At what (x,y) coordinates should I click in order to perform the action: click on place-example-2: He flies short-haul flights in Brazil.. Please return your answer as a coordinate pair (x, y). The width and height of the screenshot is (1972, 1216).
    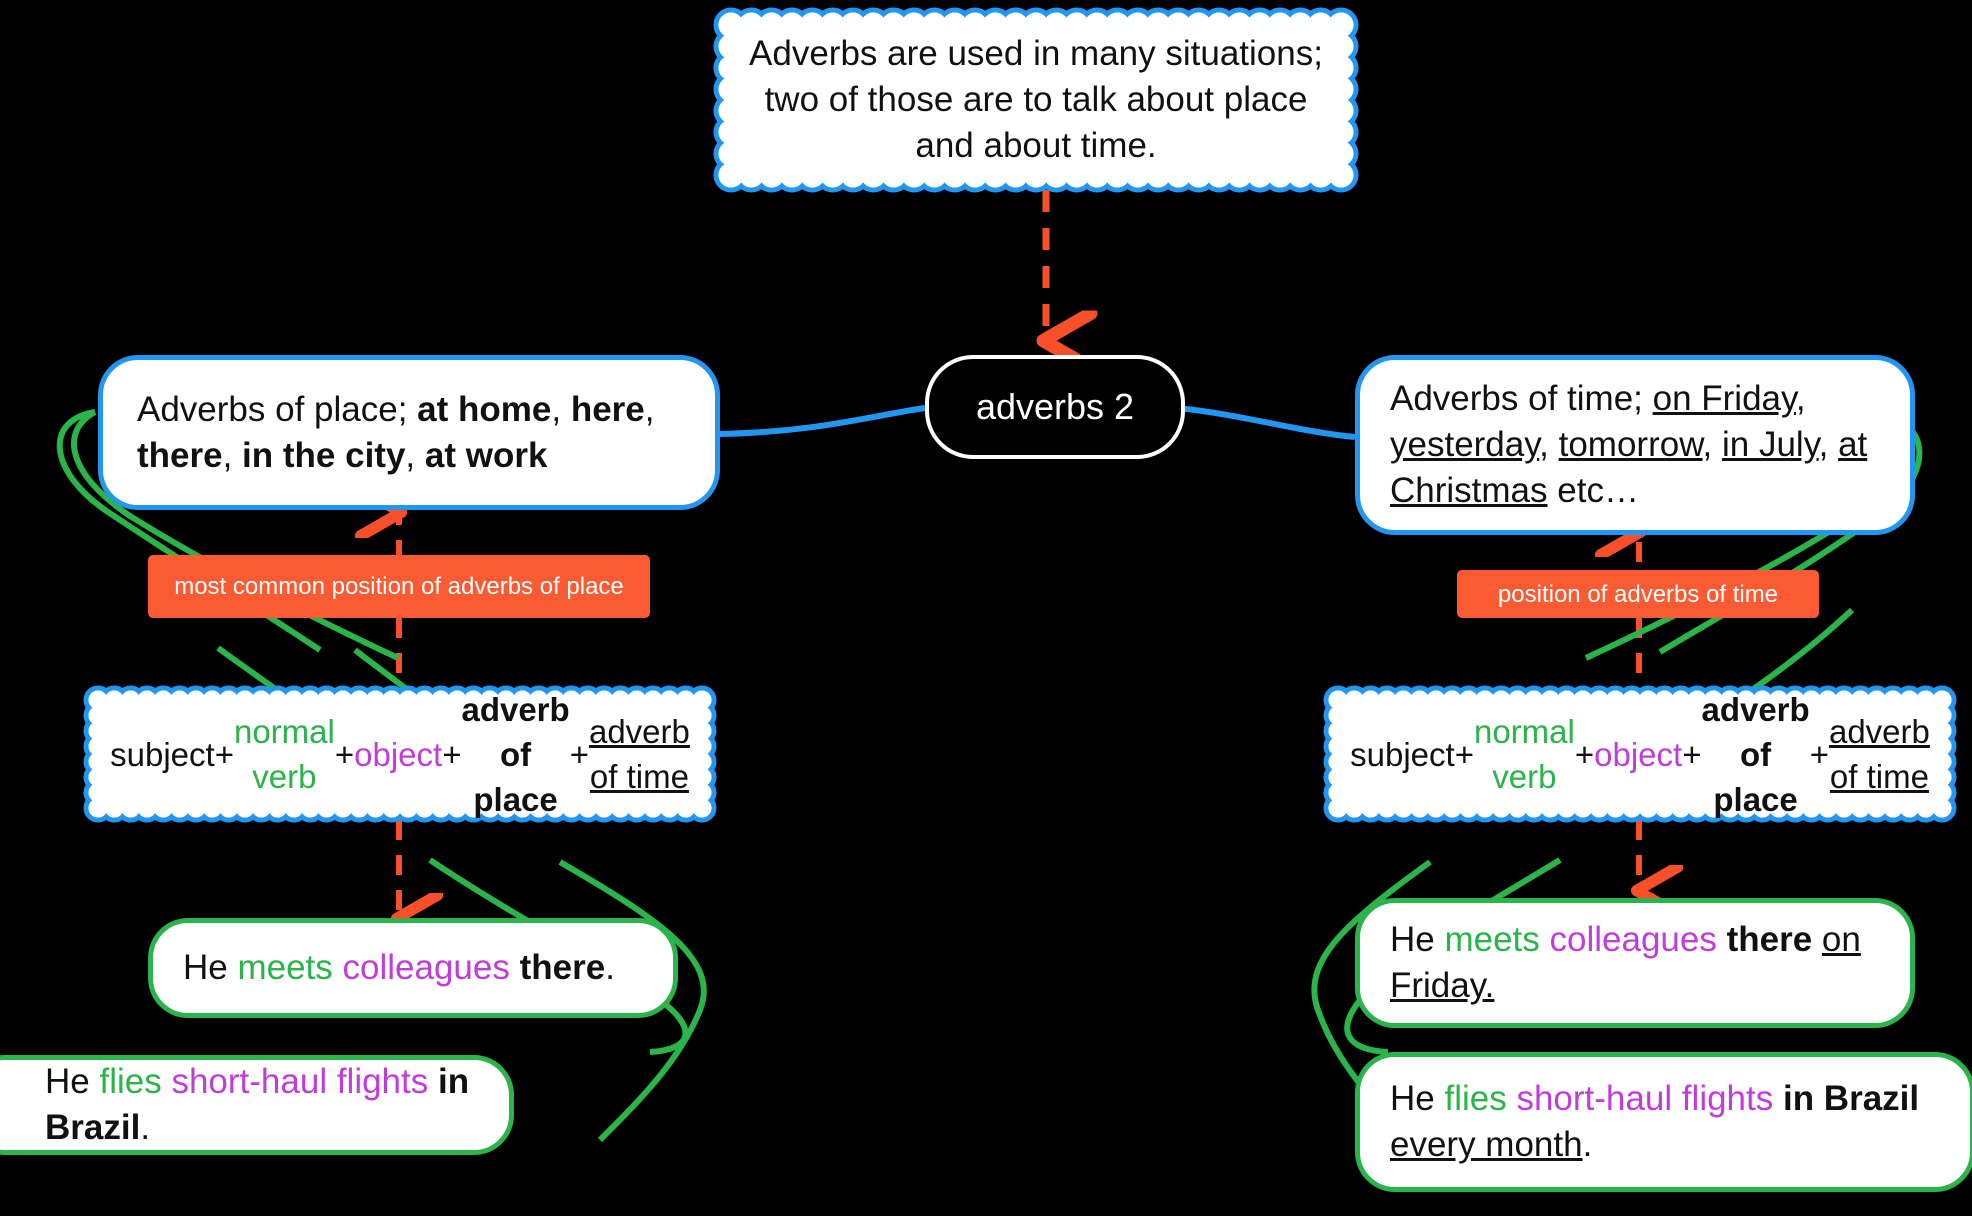
    Looking at the image, I should click on (257, 1105).